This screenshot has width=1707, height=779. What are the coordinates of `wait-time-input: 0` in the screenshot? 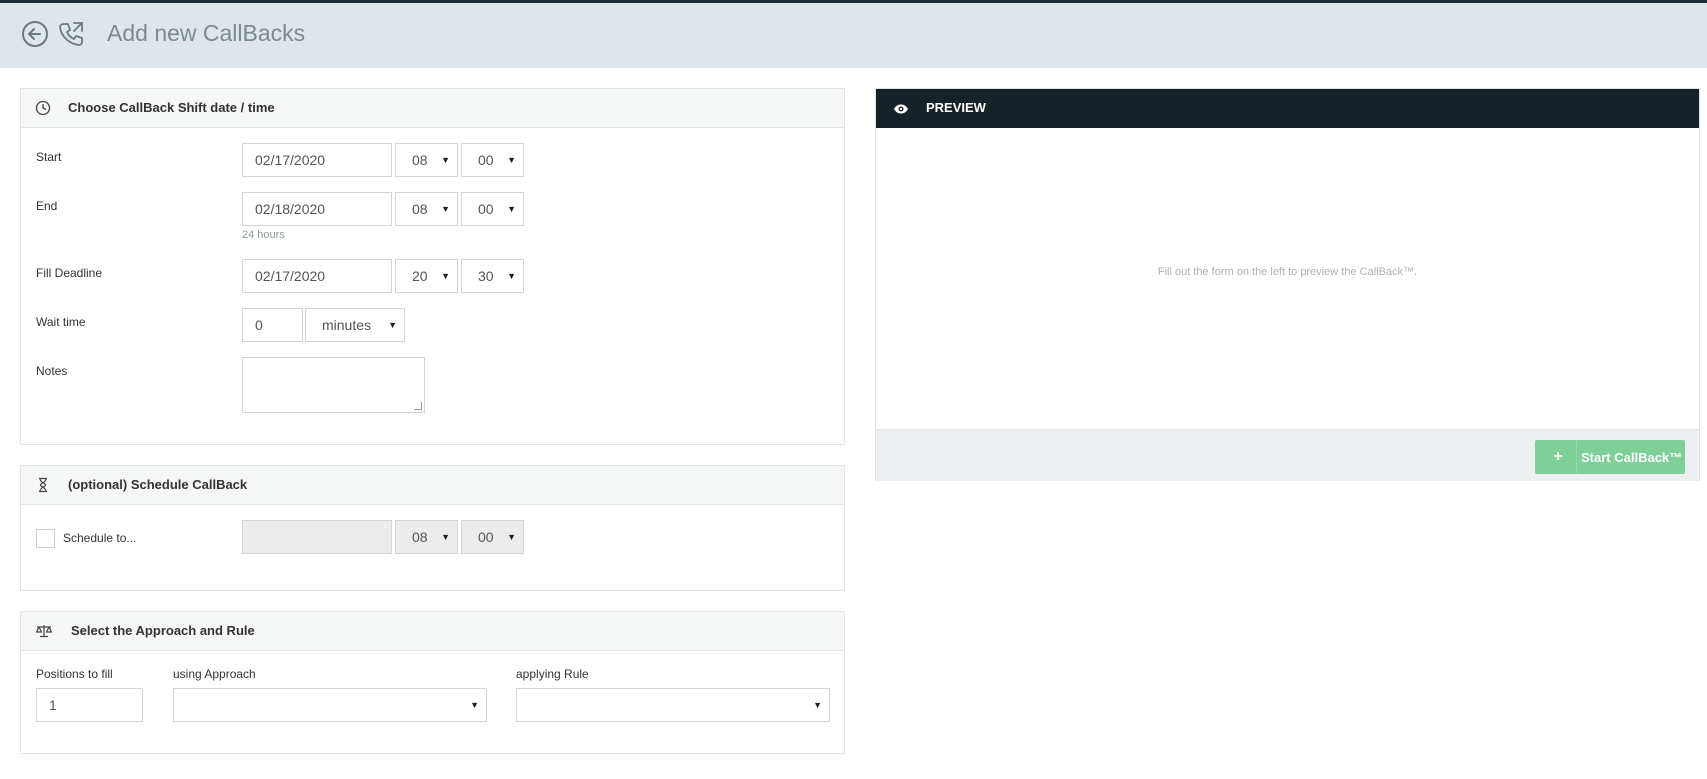 It's located at (272, 325).